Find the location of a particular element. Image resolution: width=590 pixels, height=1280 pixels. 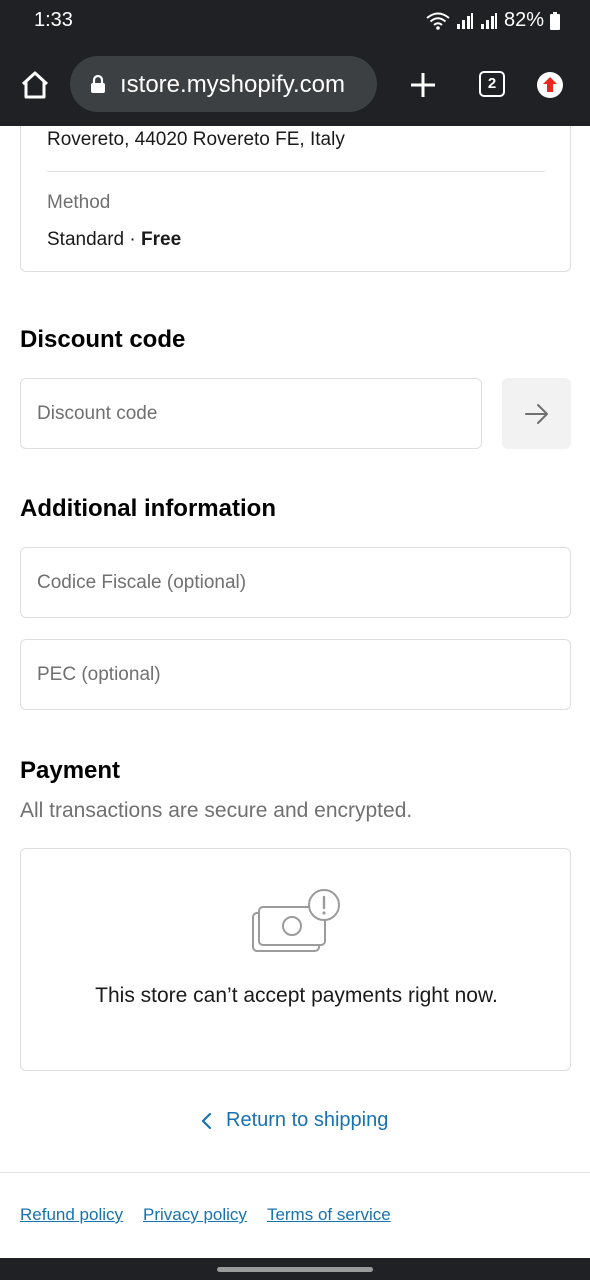

codice-fiscale-input is located at coordinates (295, 582).